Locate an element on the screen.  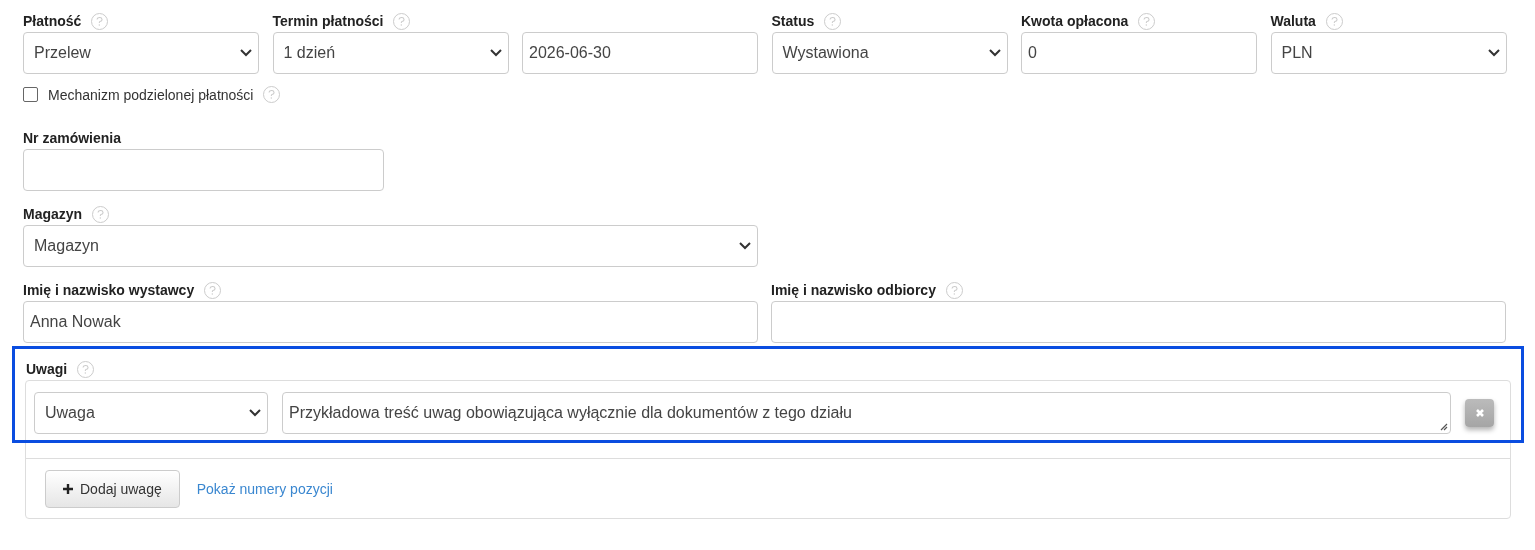
select-field: Wystawiona is located at coordinates (889, 53).